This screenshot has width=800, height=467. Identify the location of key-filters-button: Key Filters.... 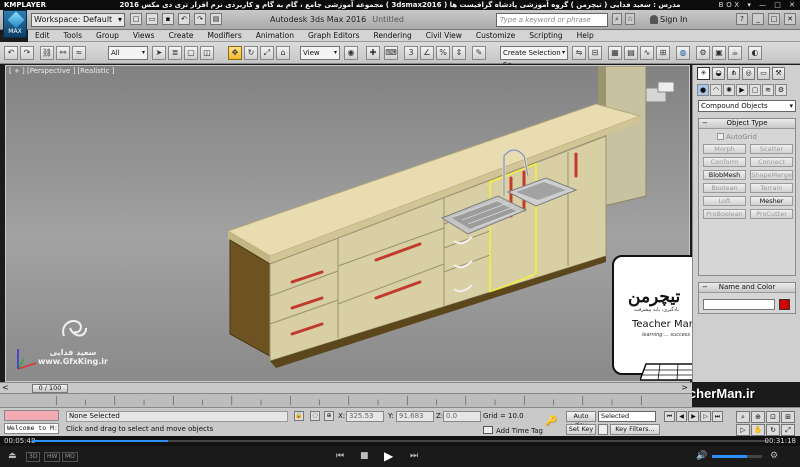
(635, 429).